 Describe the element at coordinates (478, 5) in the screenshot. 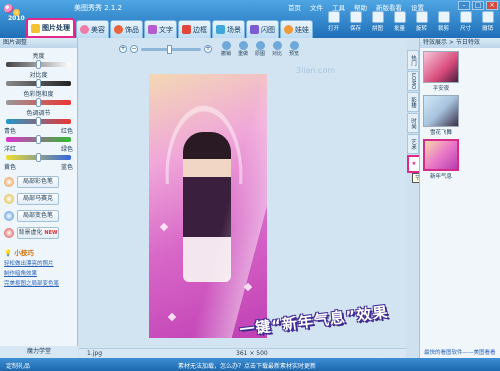

I see `maximize-icon: □` at that location.